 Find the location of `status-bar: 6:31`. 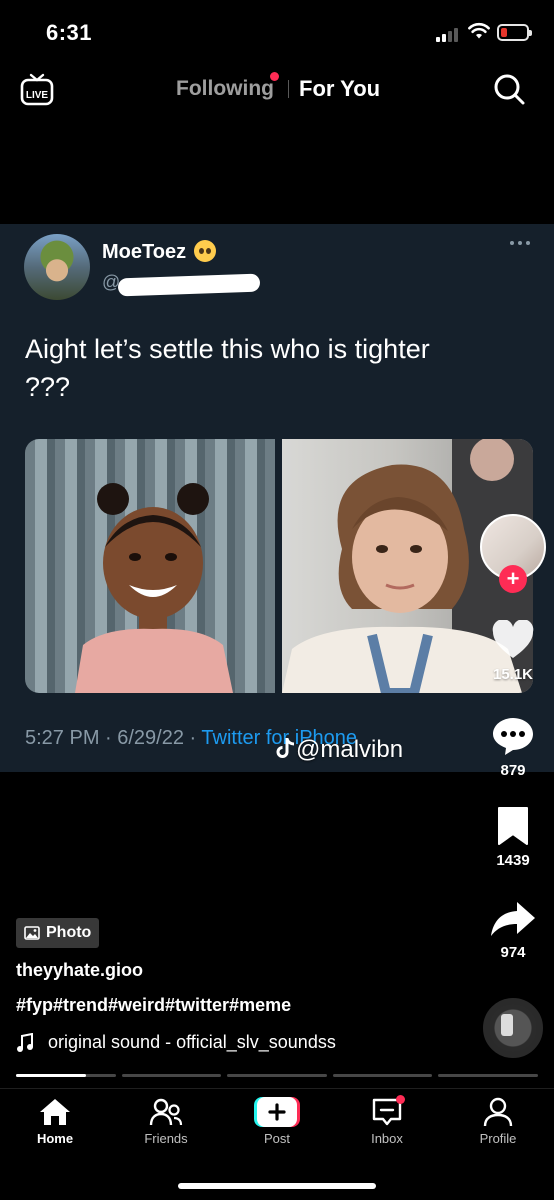

status-bar: 6:31 is located at coordinates (277, 30).